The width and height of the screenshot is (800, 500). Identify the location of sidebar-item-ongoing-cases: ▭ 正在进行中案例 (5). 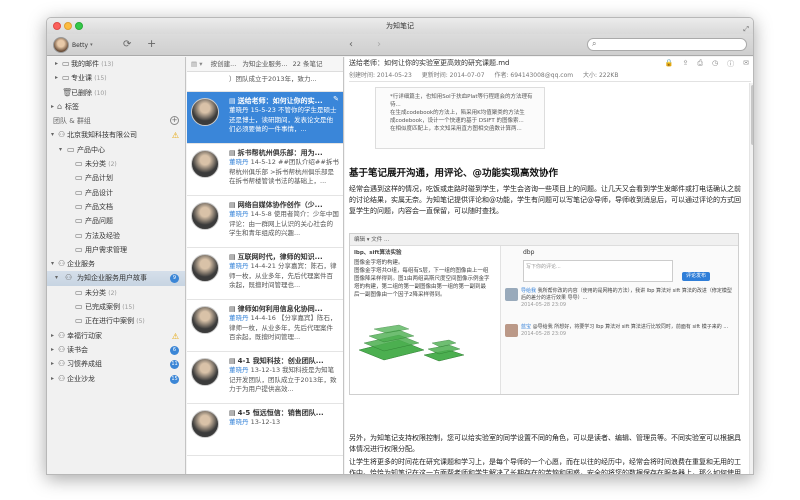
(116, 321).